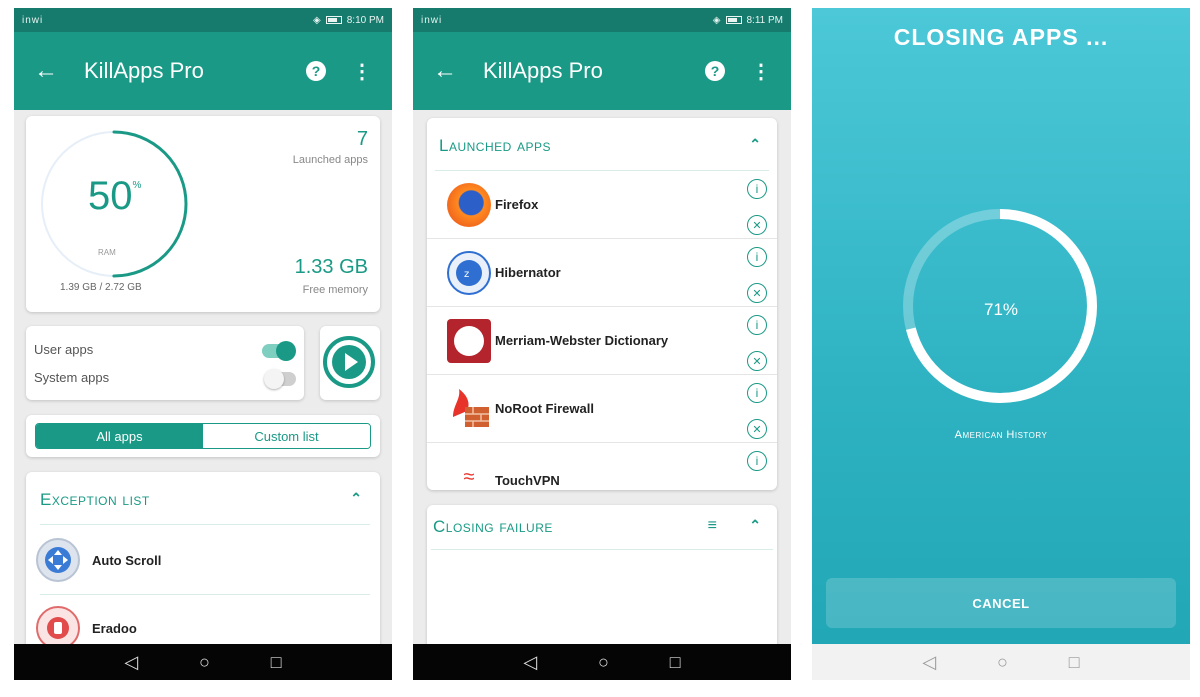  Describe the element at coordinates (165, 363) in the screenshot. I see `app-filter-card: User apps System apps` at that location.